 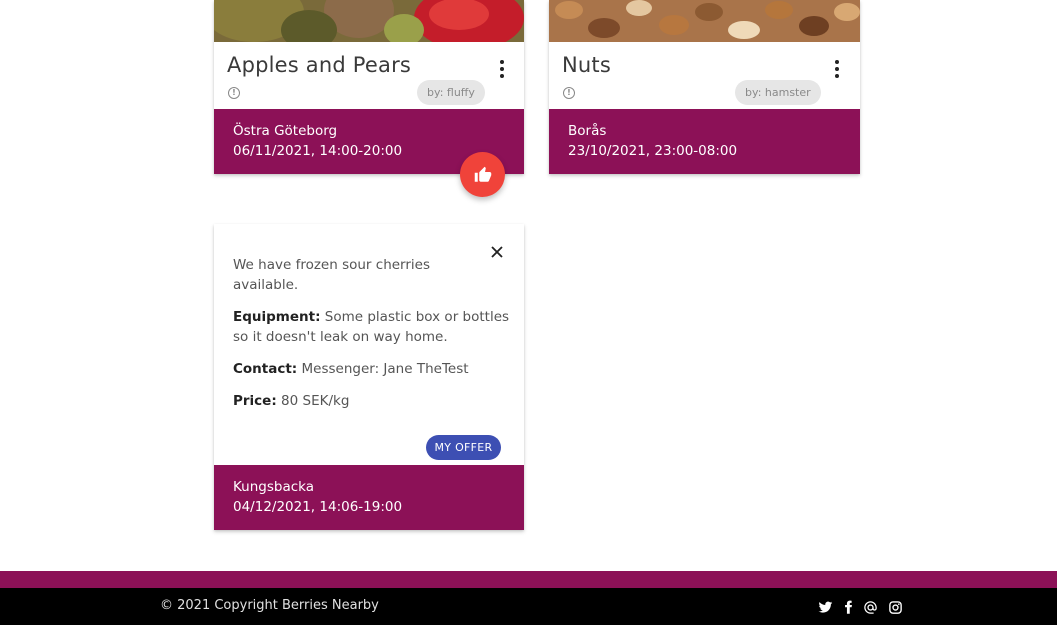 I want to click on location-text: Borås, so click(x=587, y=131).